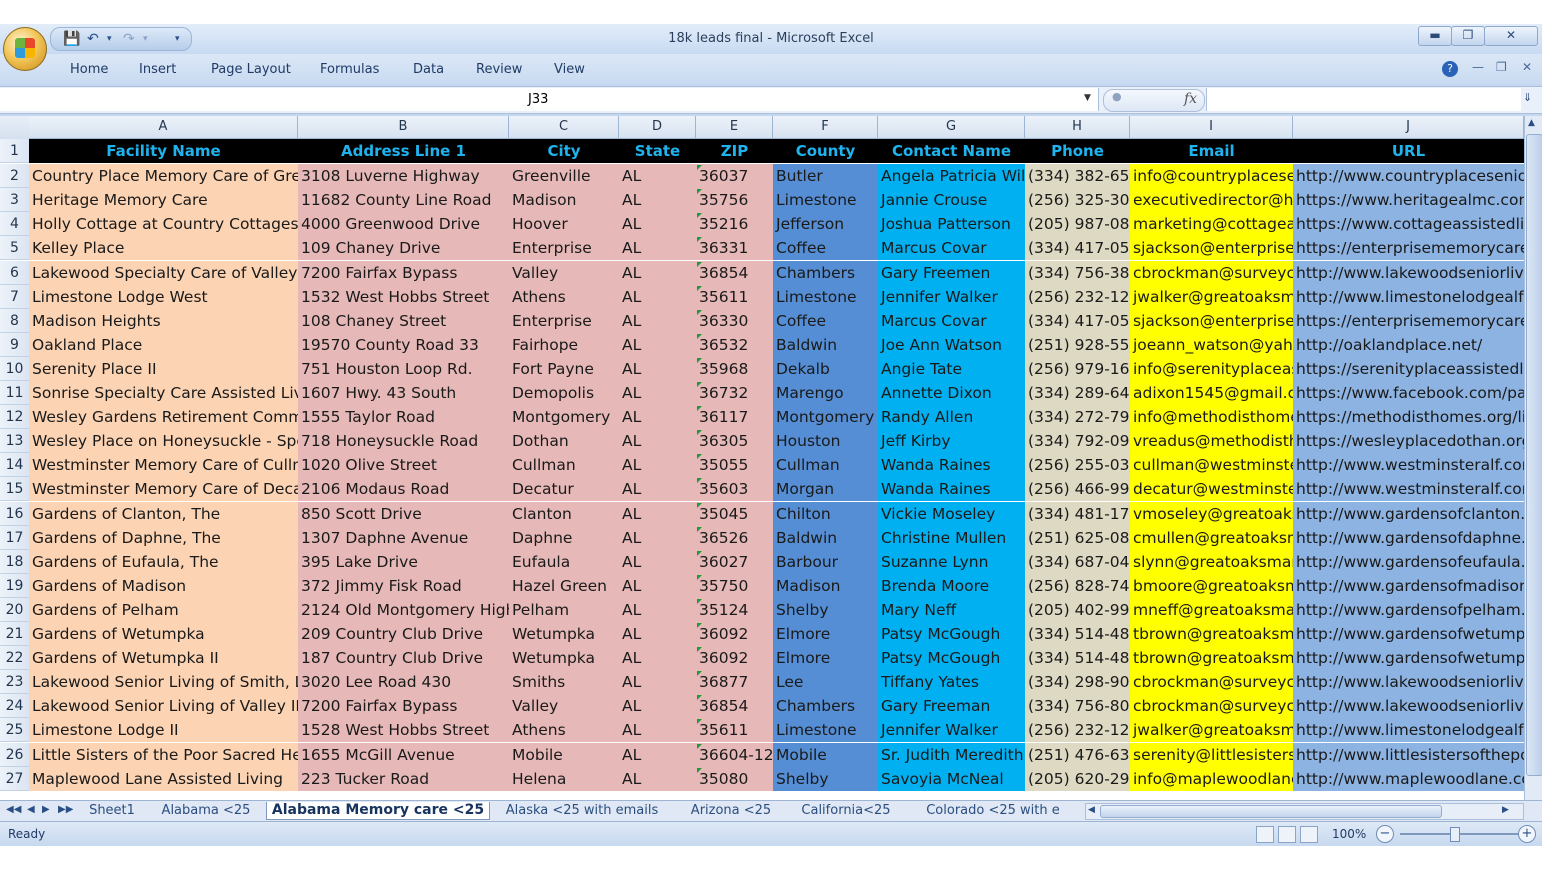  I want to click on cell-email: slynn@greatoaksmanagement, so click(1211, 561).